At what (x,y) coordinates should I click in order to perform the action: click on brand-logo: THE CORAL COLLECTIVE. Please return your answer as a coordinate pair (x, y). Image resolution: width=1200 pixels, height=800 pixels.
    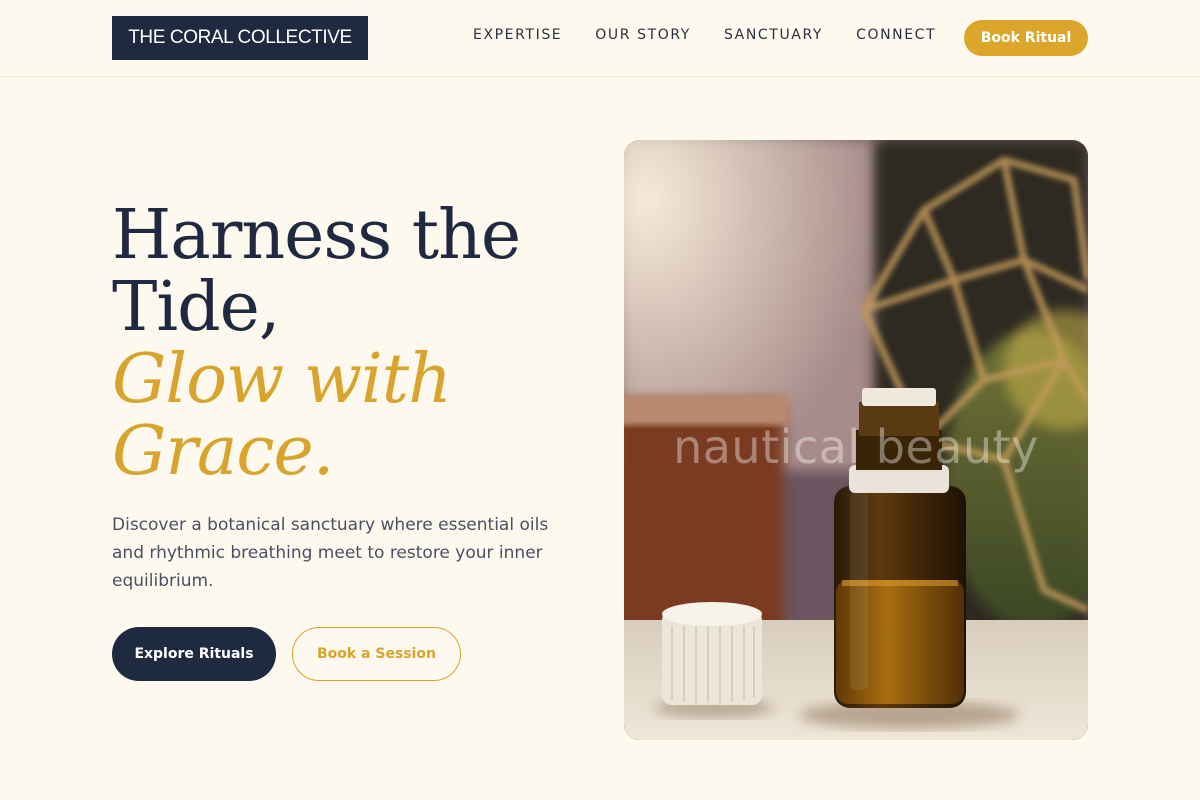
    Looking at the image, I should click on (240, 38).